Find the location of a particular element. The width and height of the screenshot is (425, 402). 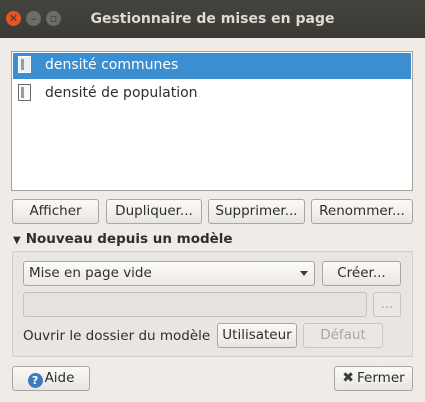

section-title: Nouveau depuis un modèle is located at coordinates (129, 239).